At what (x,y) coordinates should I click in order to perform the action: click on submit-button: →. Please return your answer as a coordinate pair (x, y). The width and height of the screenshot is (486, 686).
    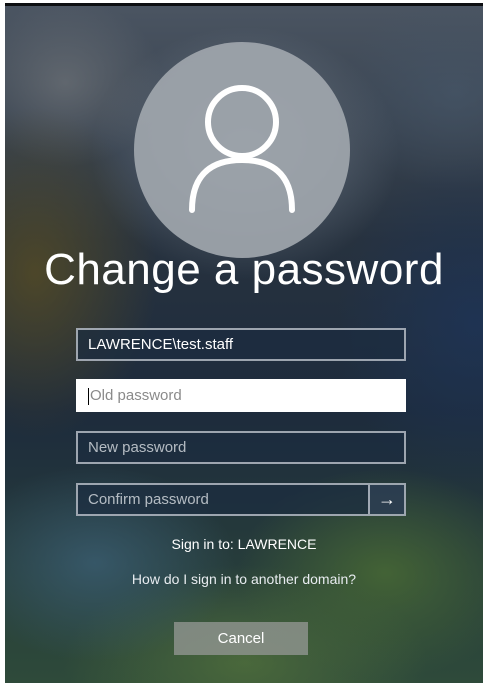
    Looking at the image, I should click on (386, 499).